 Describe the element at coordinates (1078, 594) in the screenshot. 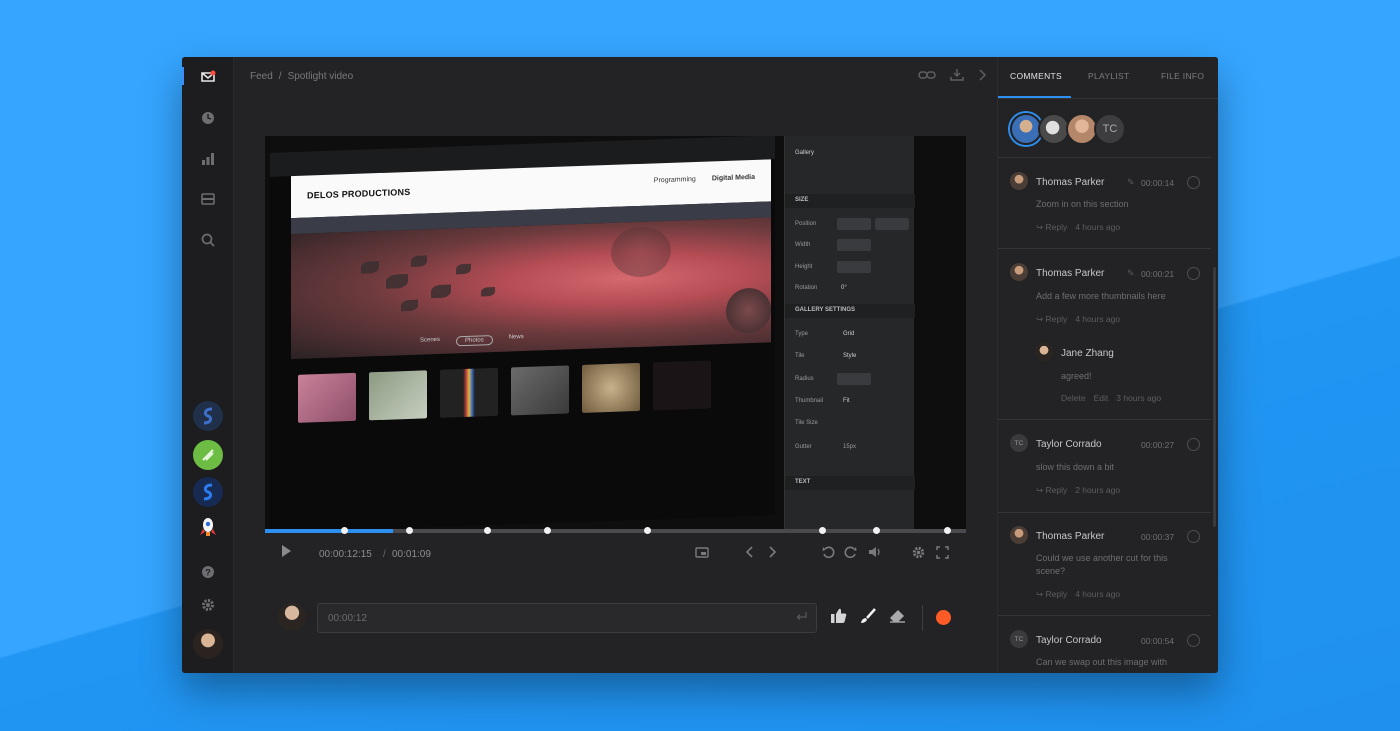

I see `comment-meta: ↪ Reply 4 hours ago` at that location.